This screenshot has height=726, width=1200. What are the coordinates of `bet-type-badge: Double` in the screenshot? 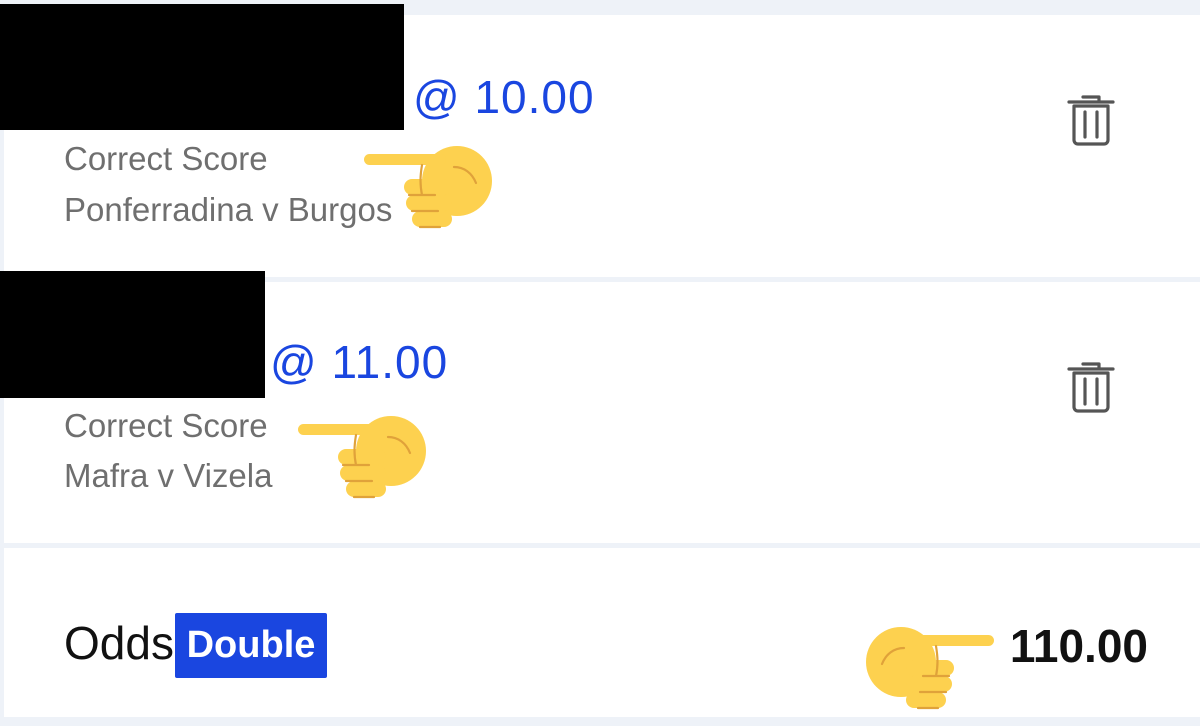 It's located at (251, 645).